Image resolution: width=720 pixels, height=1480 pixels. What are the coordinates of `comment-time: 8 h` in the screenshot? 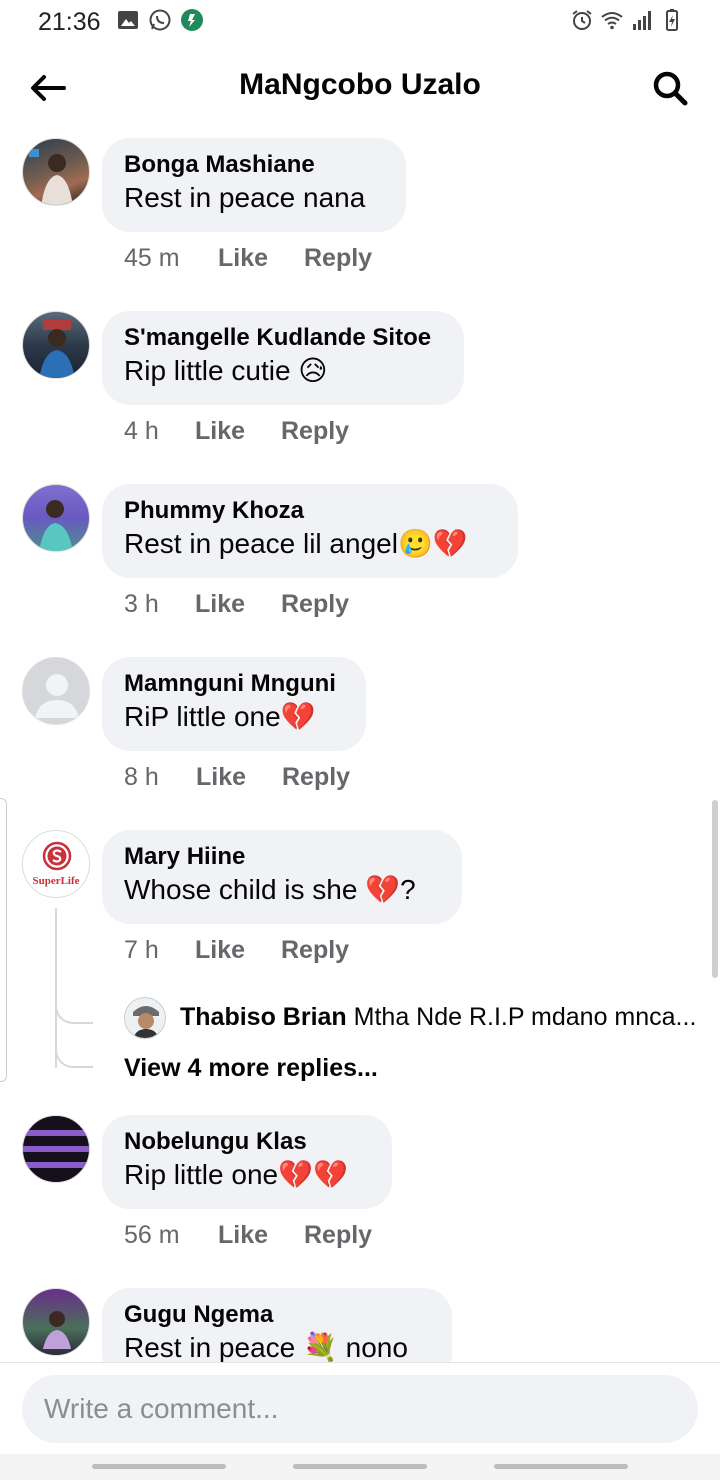 It's located at (141, 777).